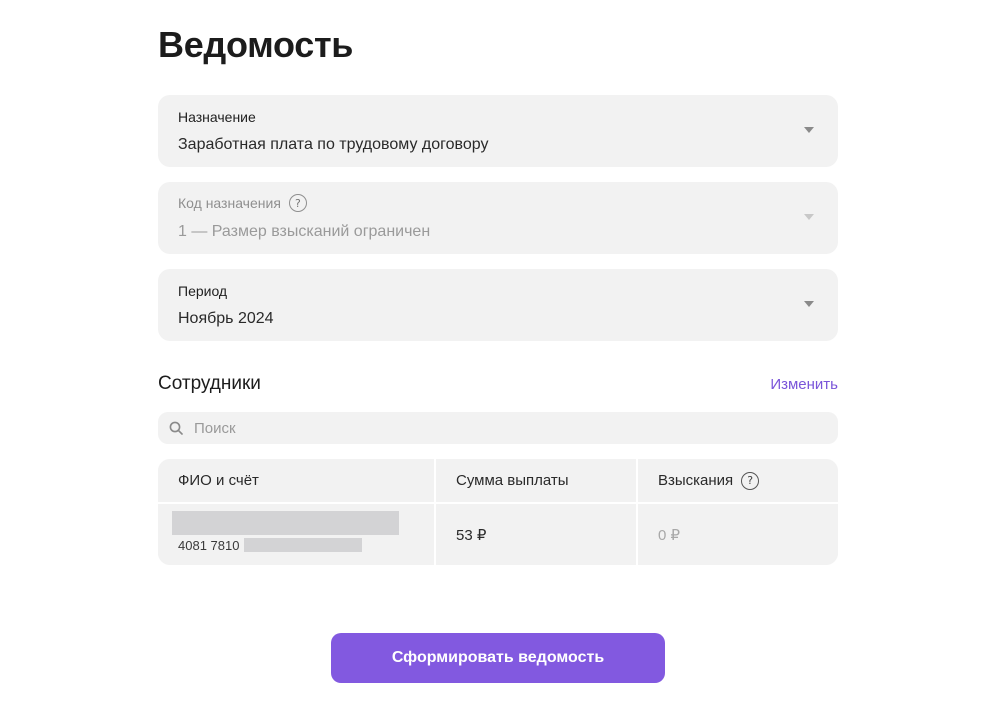  What do you see at coordinates (209, 545) in the screenshot?
I see `account-number: 4081 7810` at bounding box center [209, 545].